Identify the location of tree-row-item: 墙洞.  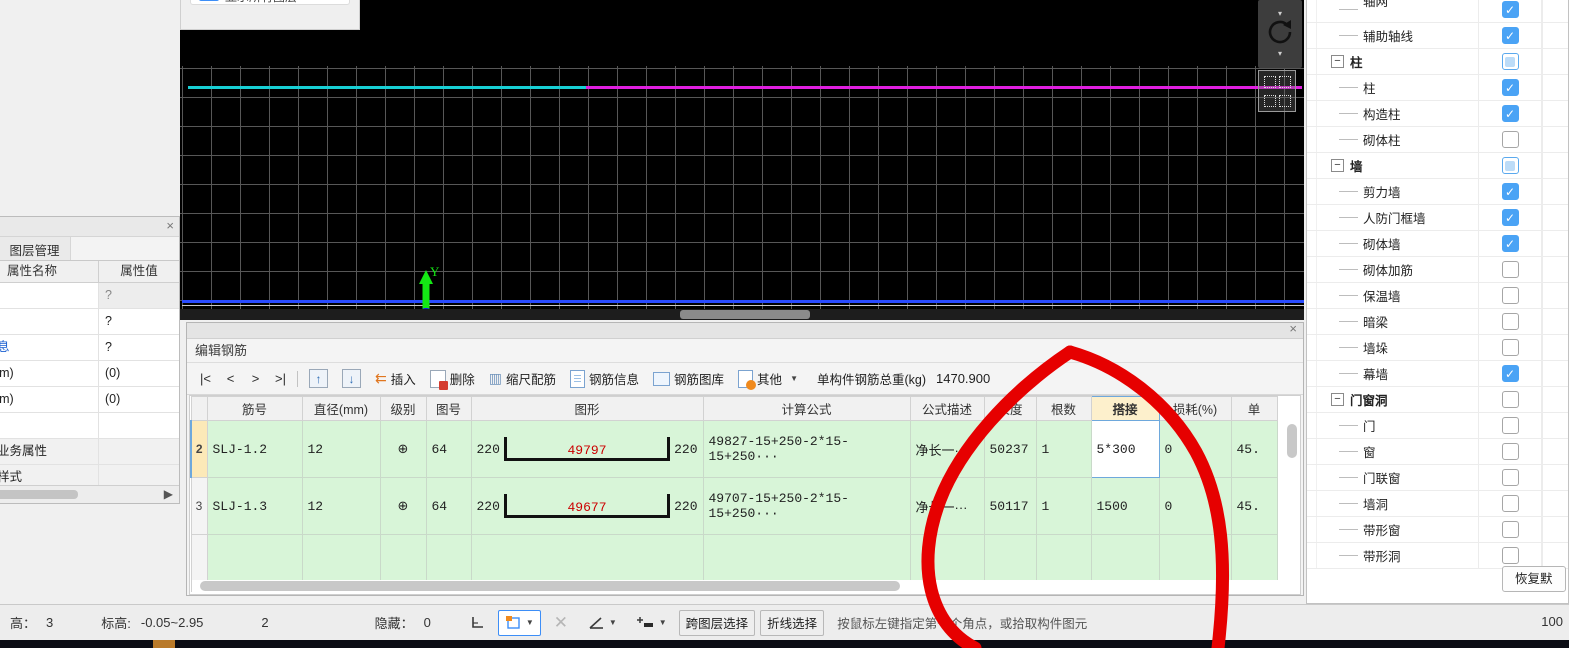
(1437, 504).